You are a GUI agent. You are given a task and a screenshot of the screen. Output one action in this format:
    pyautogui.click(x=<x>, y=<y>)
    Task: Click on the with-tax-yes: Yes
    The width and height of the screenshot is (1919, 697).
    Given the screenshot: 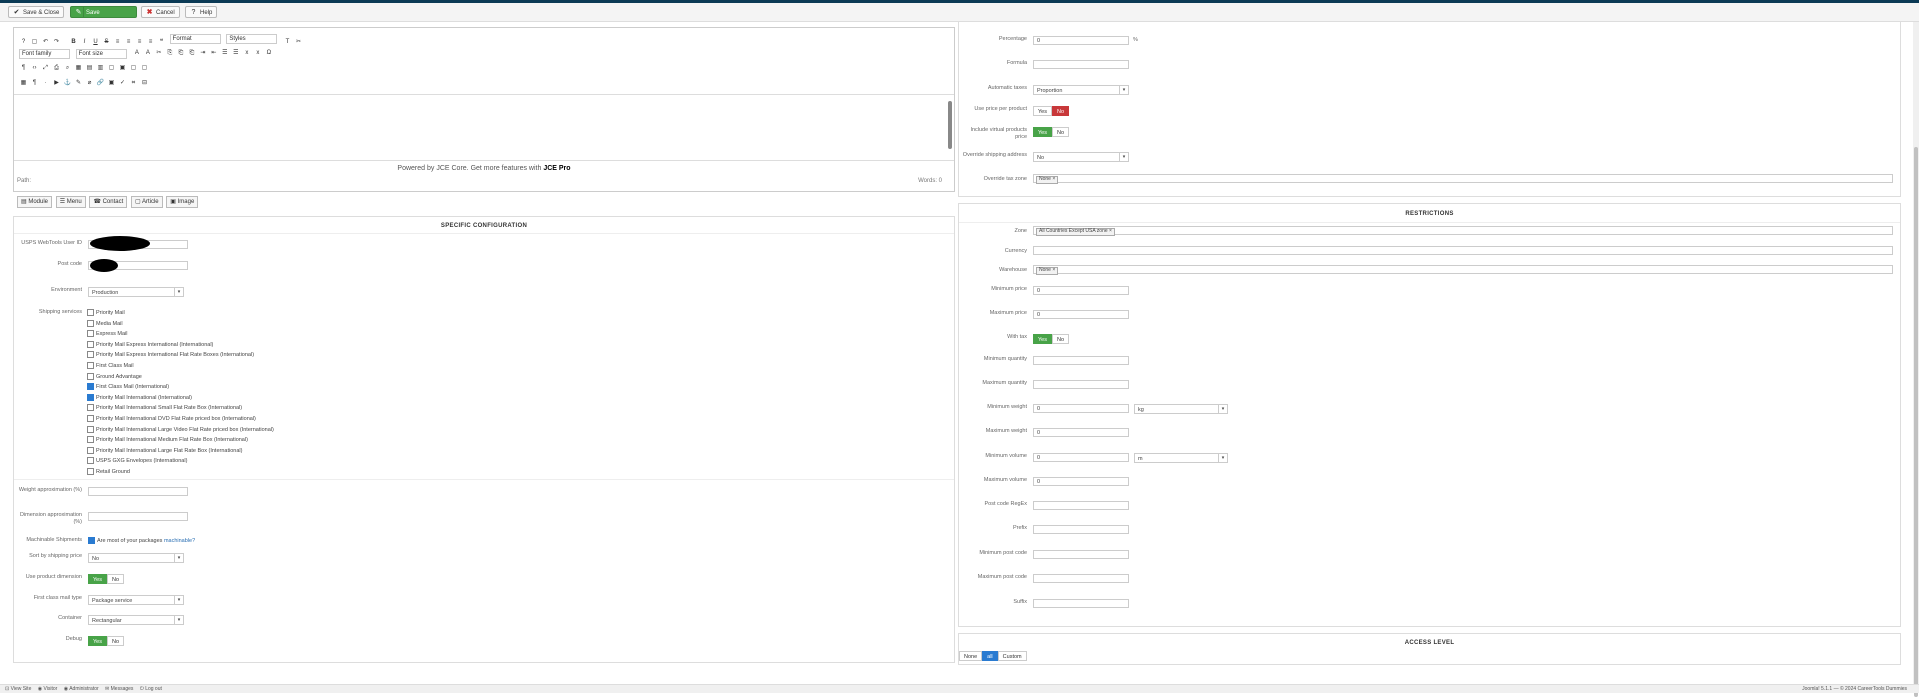 What is the action you would take?
    pyautogui.click(x=1042, y=339)
    